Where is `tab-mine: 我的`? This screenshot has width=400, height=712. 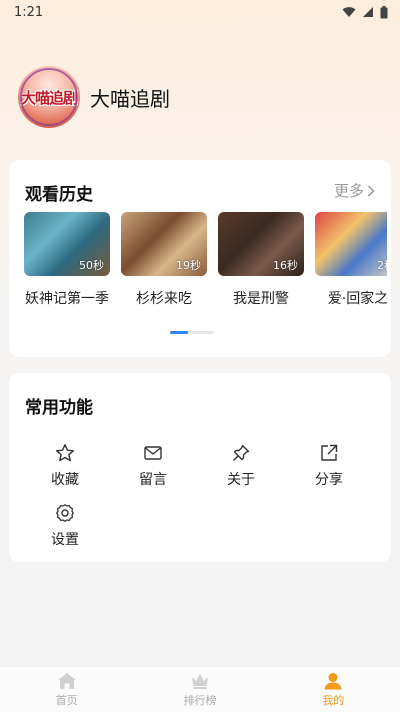
tab-mine: 我的 is located at coordinates (333, 690).